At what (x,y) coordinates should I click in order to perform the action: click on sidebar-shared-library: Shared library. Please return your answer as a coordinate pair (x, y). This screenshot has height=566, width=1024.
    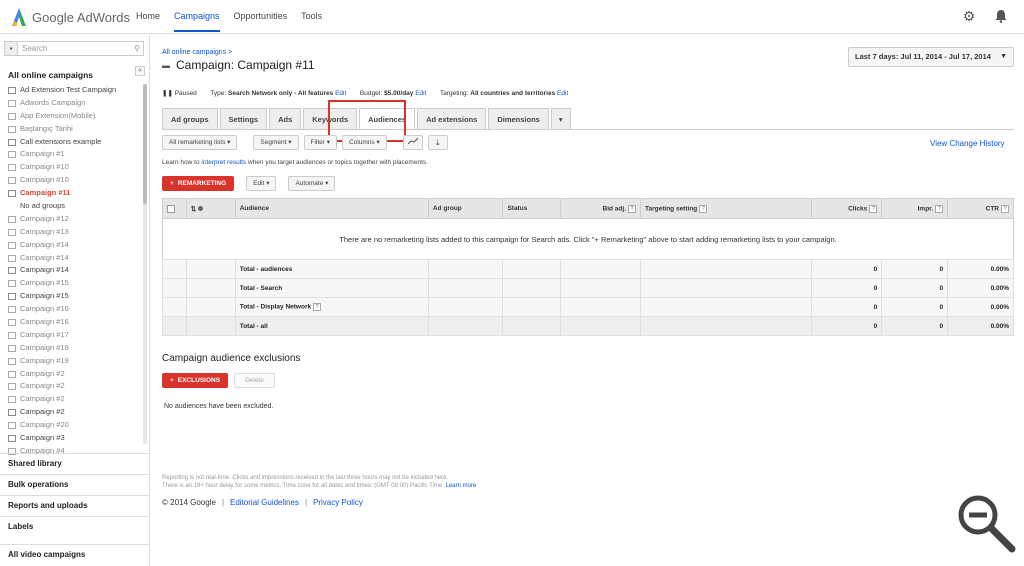
    Looking at the image, I should click on (74, 463).